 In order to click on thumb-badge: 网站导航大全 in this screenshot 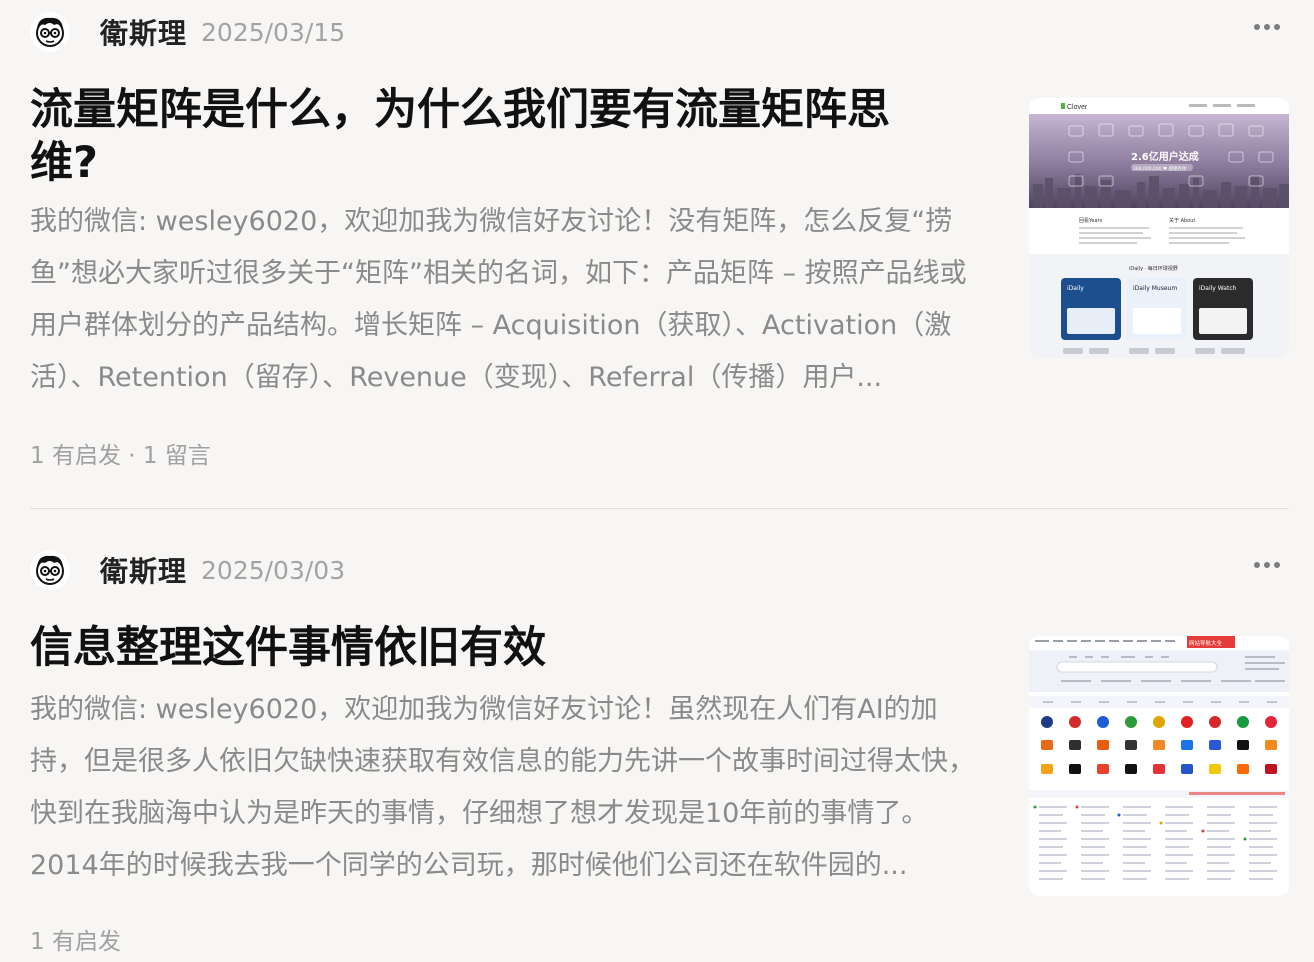, I will do `click(1206, 643)`.